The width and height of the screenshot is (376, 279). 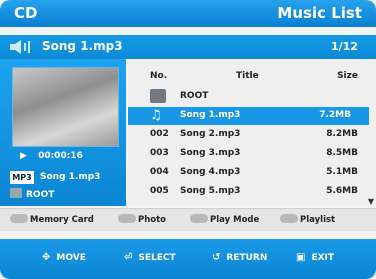 What do you see at coordinates (319, 13) in the screenshot?
I see `screen-title: Music List` at bounding box center [319, 13].